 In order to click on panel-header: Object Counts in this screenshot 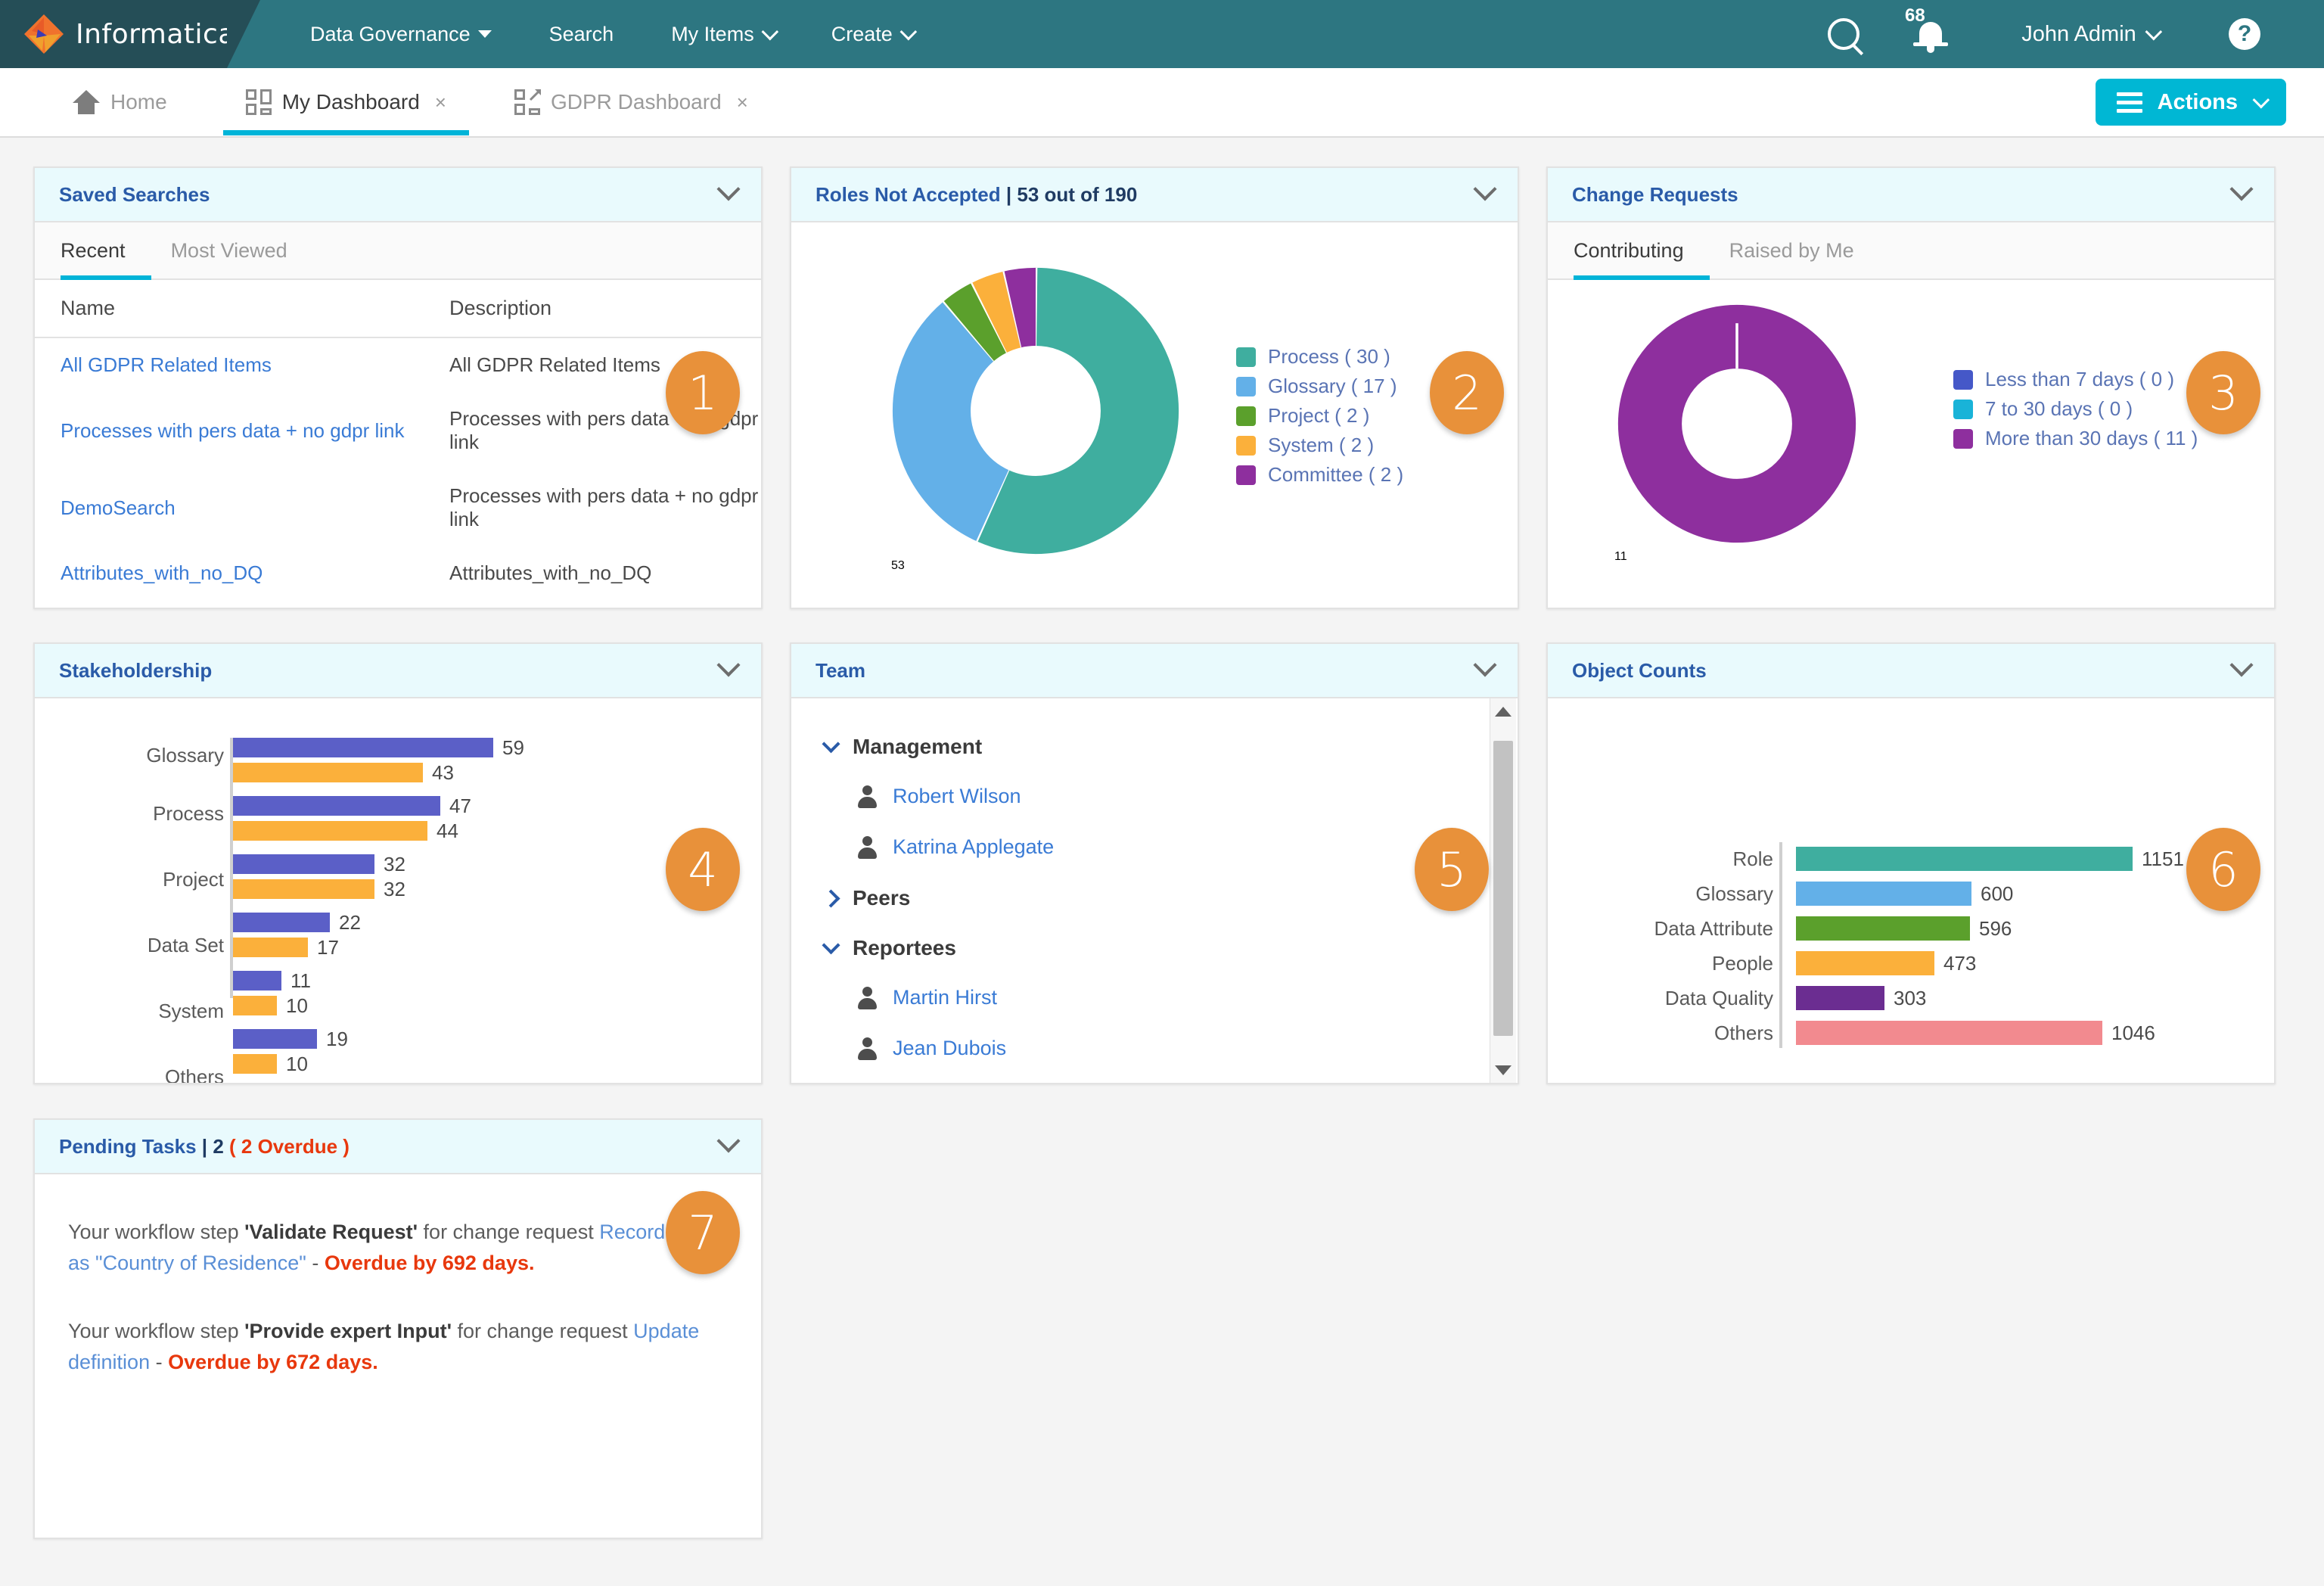, I will do `click(1911, 671)`.